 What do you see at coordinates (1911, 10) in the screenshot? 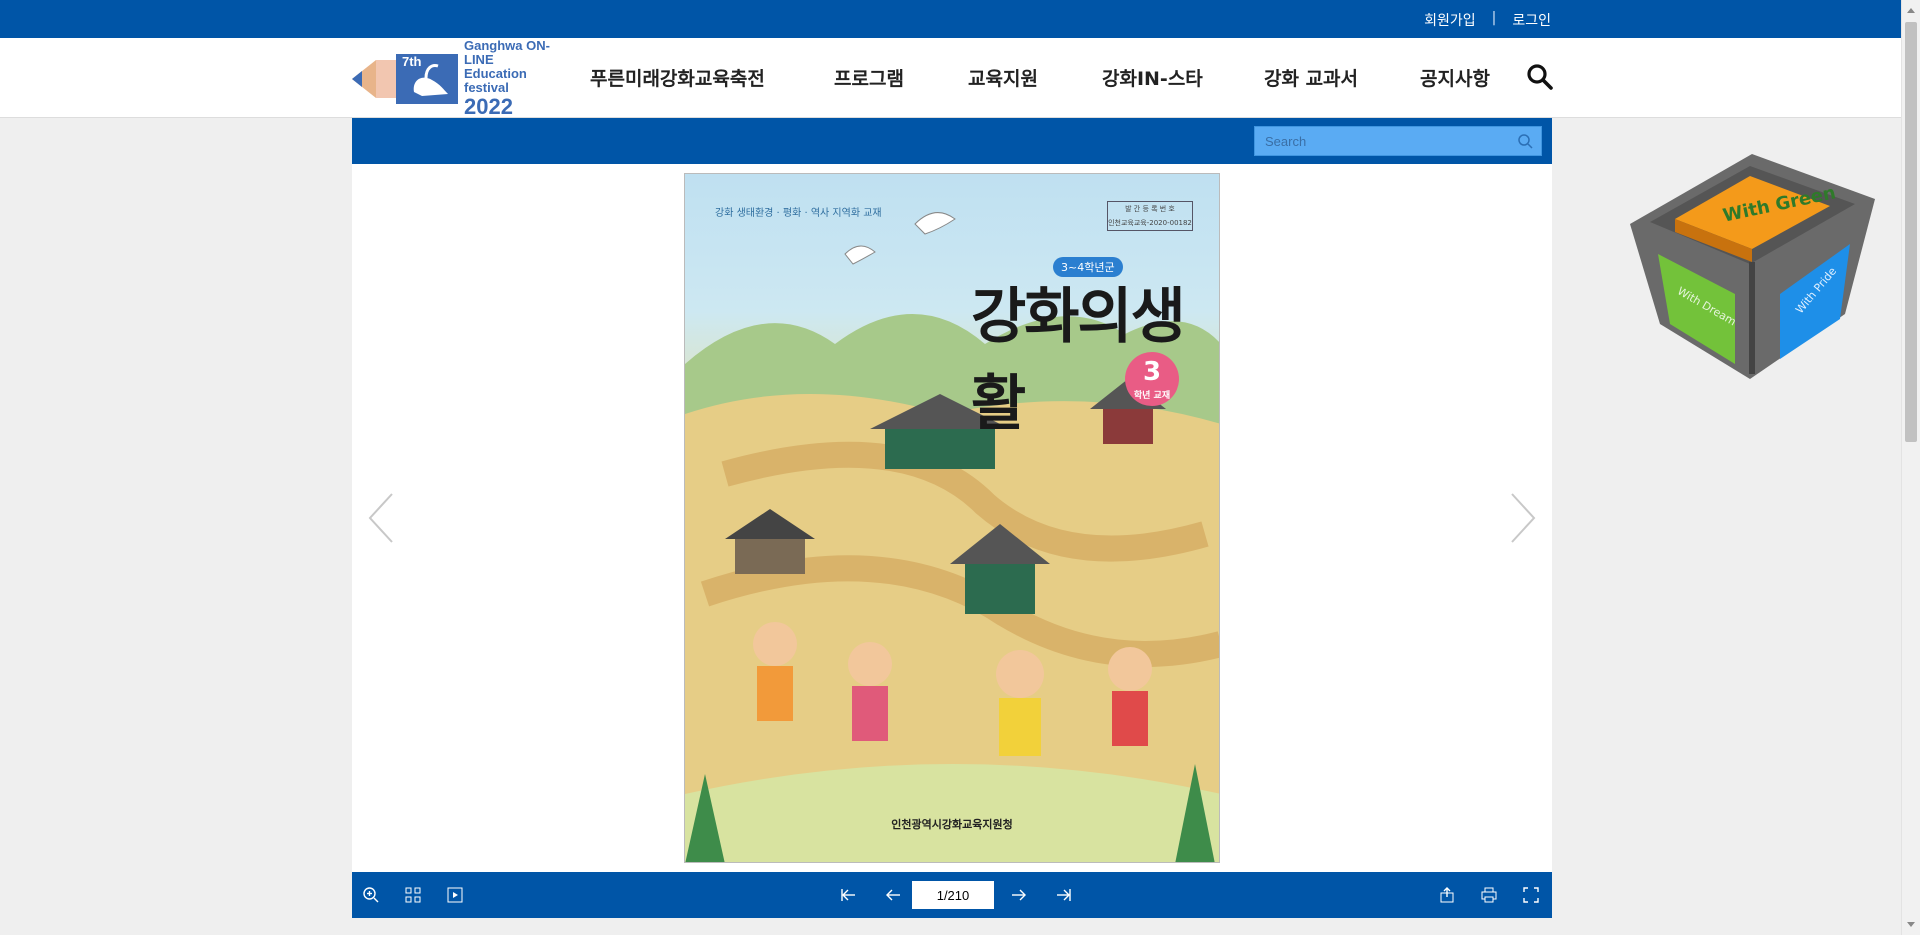
I see `scroll-up-icon` at bounding box center [1911, 10].